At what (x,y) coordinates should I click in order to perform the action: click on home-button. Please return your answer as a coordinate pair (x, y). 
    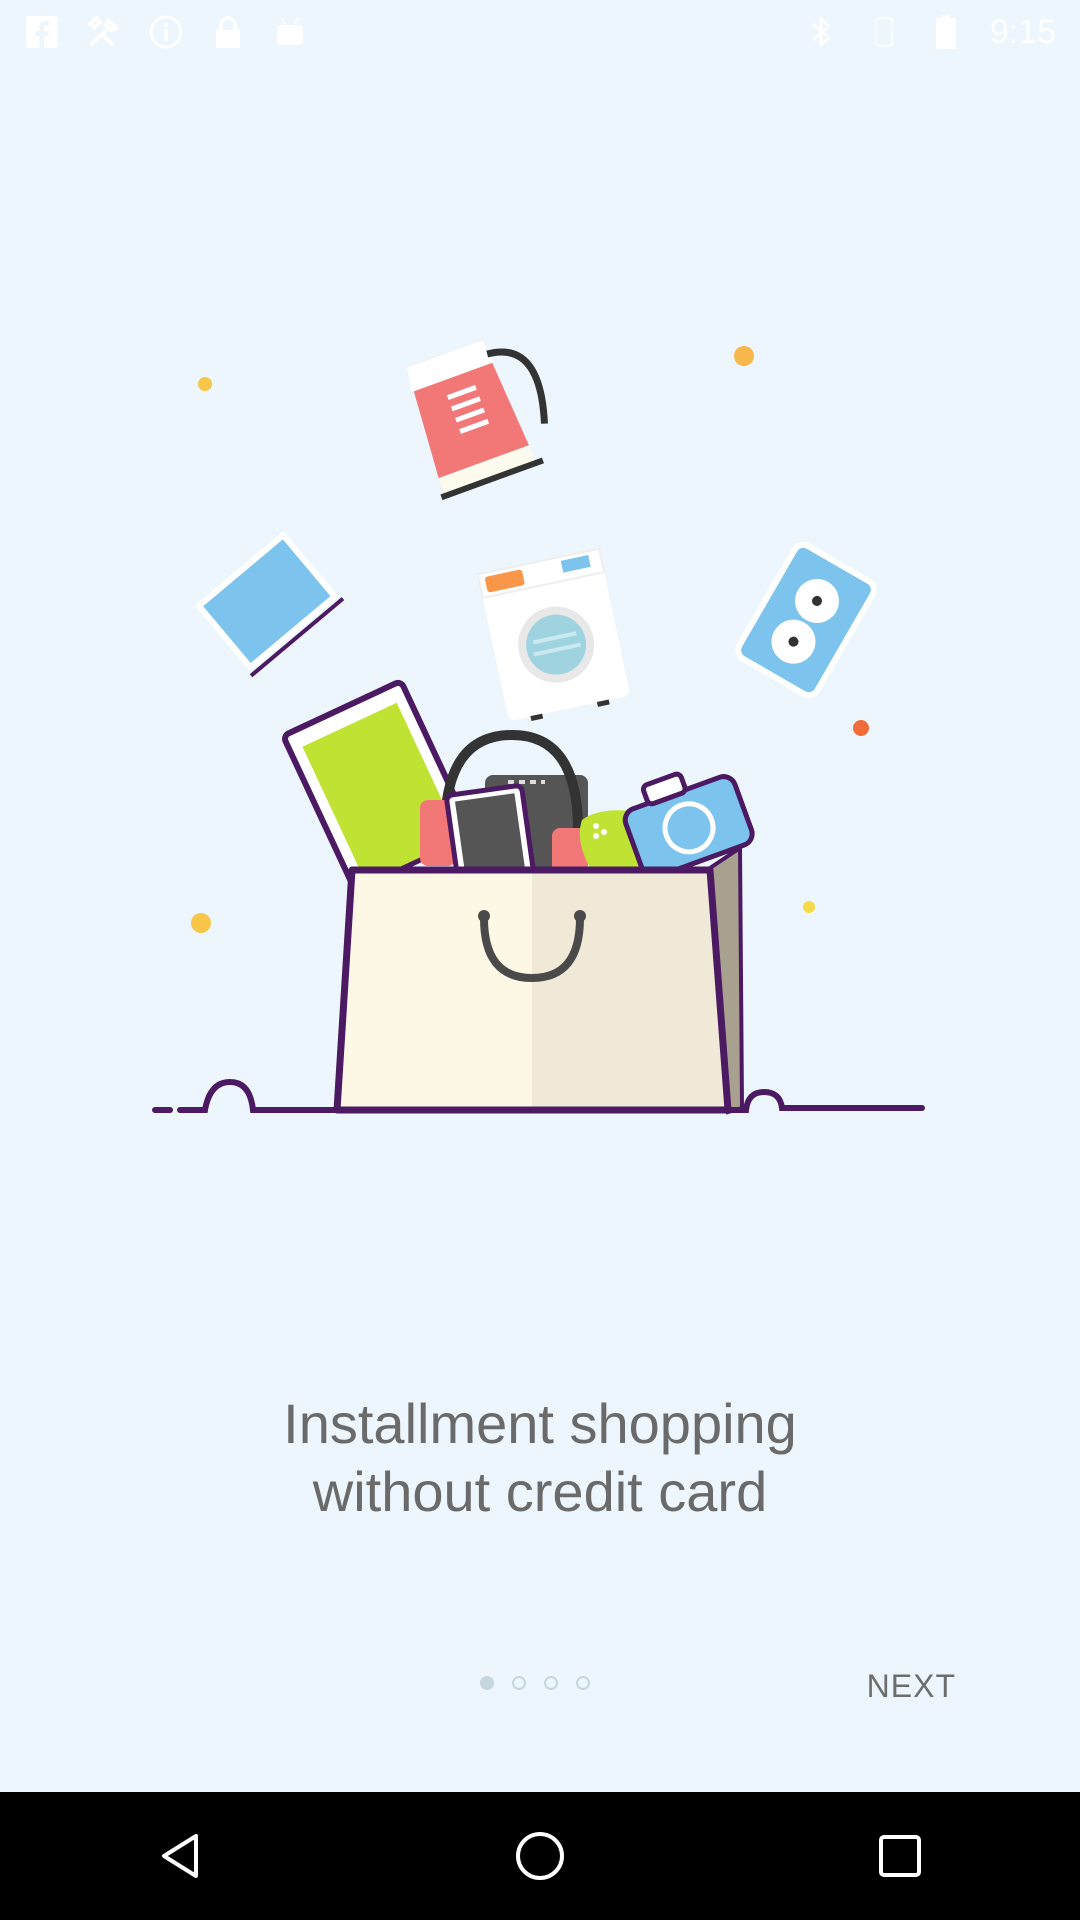
    Looking at the image, I should click on (540, 1856).